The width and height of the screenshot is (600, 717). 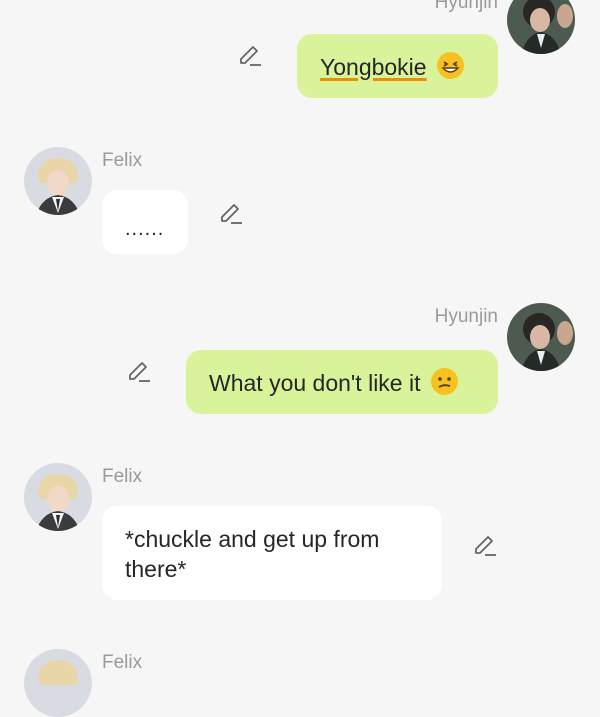 What do you see at coordinates (315, 383) in the screenshot?
I see `message-text: What you don't like it` at bounding box center [315, 383].